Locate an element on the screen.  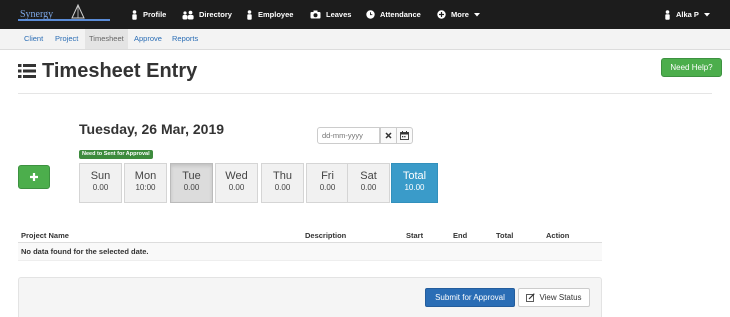
column-header: End is located at coordinates (460, 235).